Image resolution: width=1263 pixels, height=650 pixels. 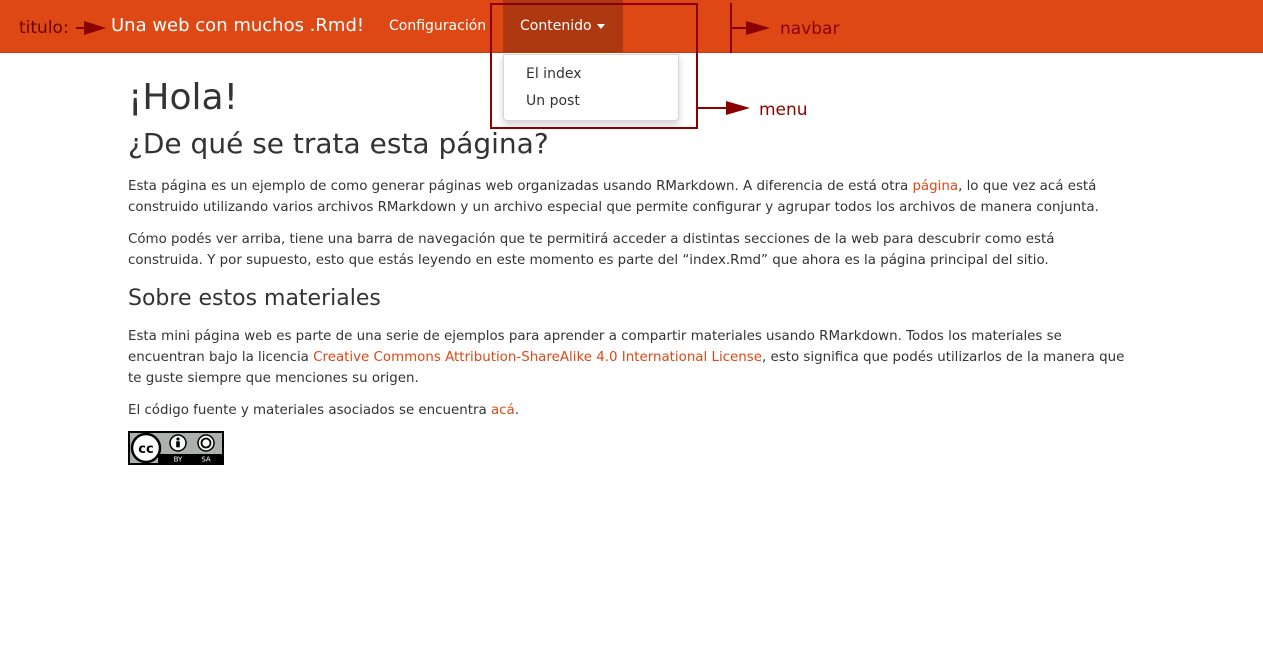 I want to click on svg-text: cc, so click(x=145, y=449).